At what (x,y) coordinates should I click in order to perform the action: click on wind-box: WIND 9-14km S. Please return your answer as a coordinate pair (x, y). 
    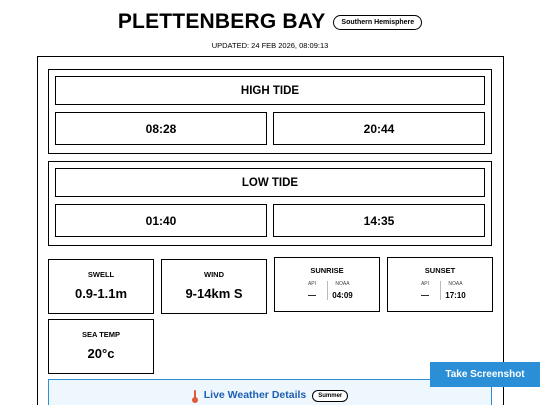
    Looking at the image, I should click on (214, 286).